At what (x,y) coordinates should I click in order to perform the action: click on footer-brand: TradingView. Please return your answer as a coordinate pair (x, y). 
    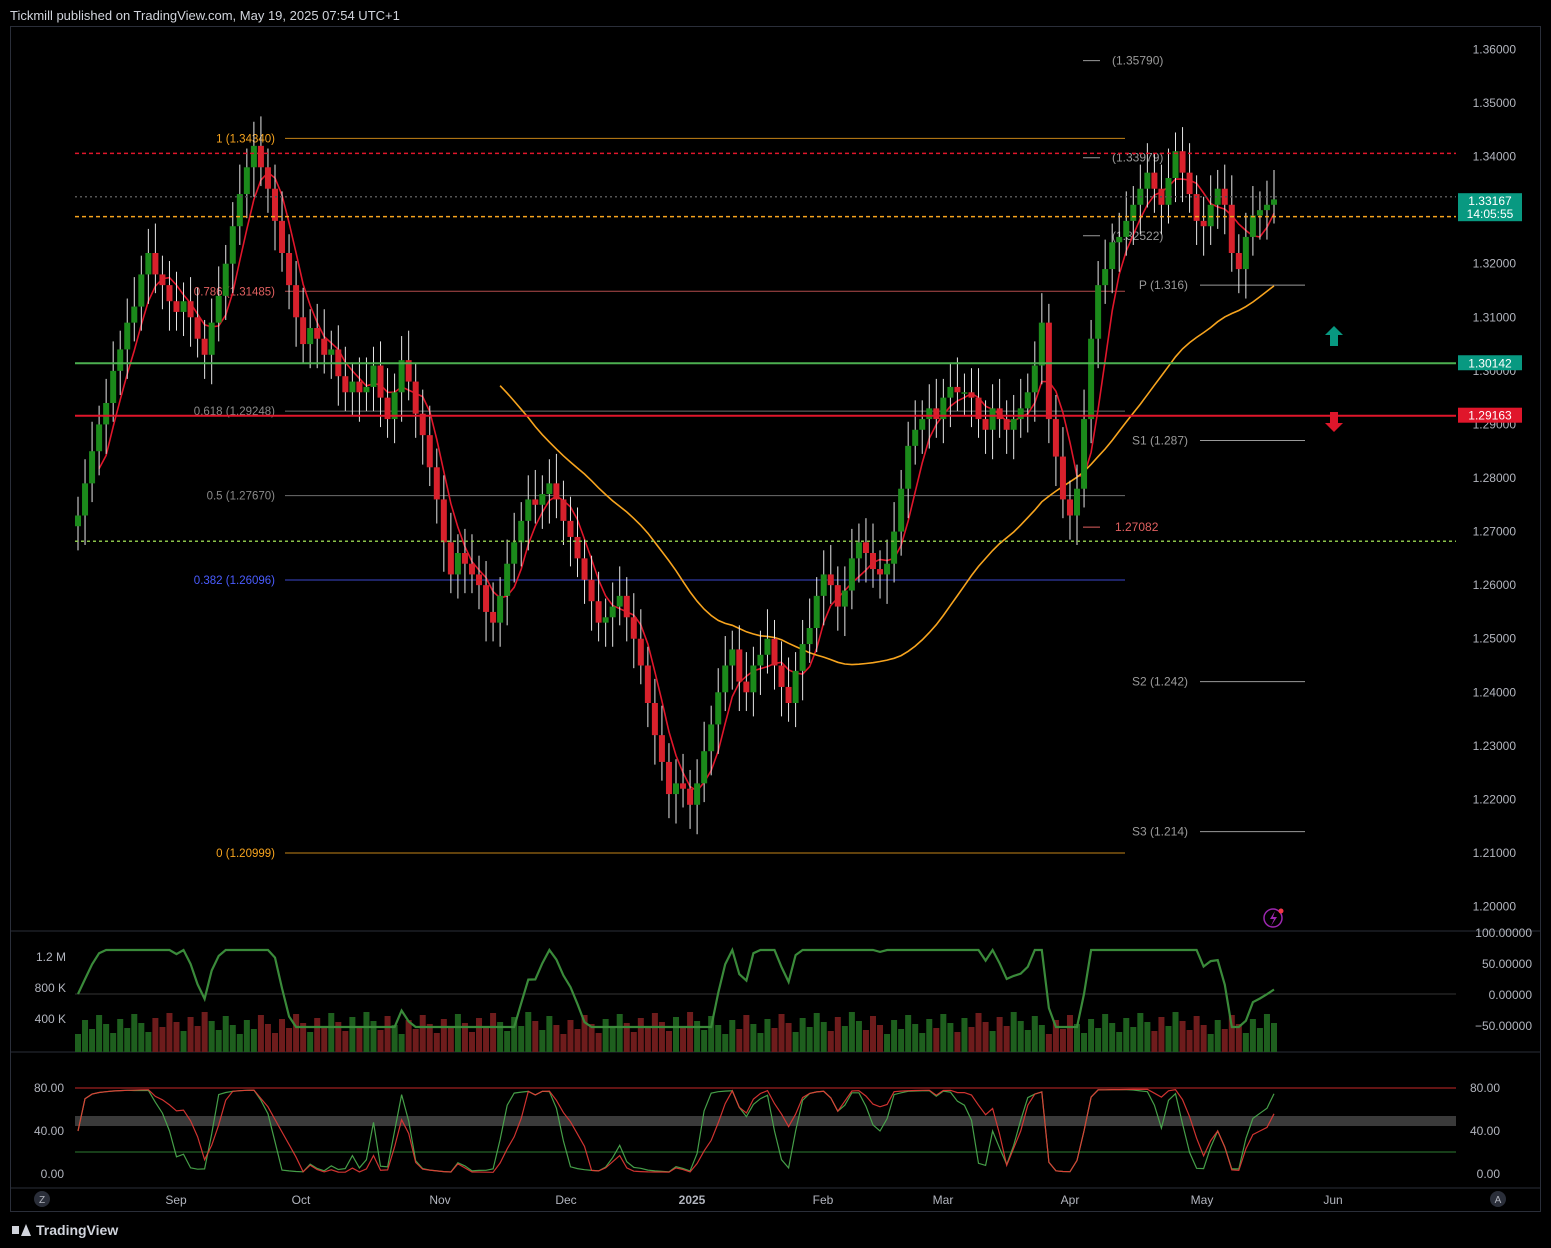
    Looking at the image, I should click on (65, 1230).